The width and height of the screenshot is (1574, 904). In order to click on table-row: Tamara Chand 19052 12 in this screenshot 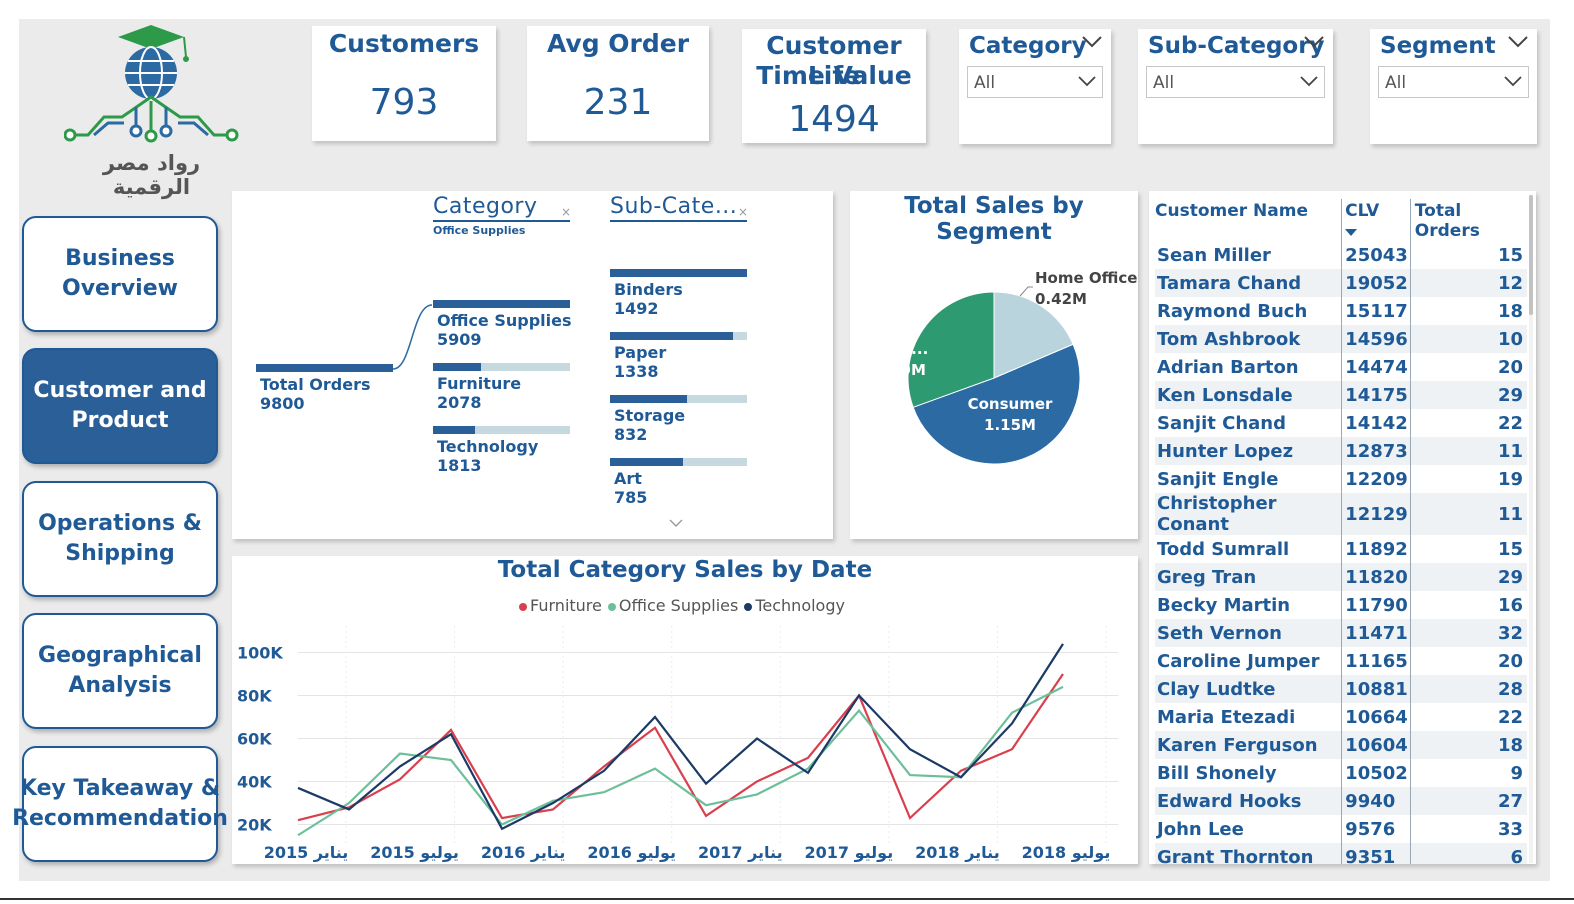, I will do `click(1341, 283)`.